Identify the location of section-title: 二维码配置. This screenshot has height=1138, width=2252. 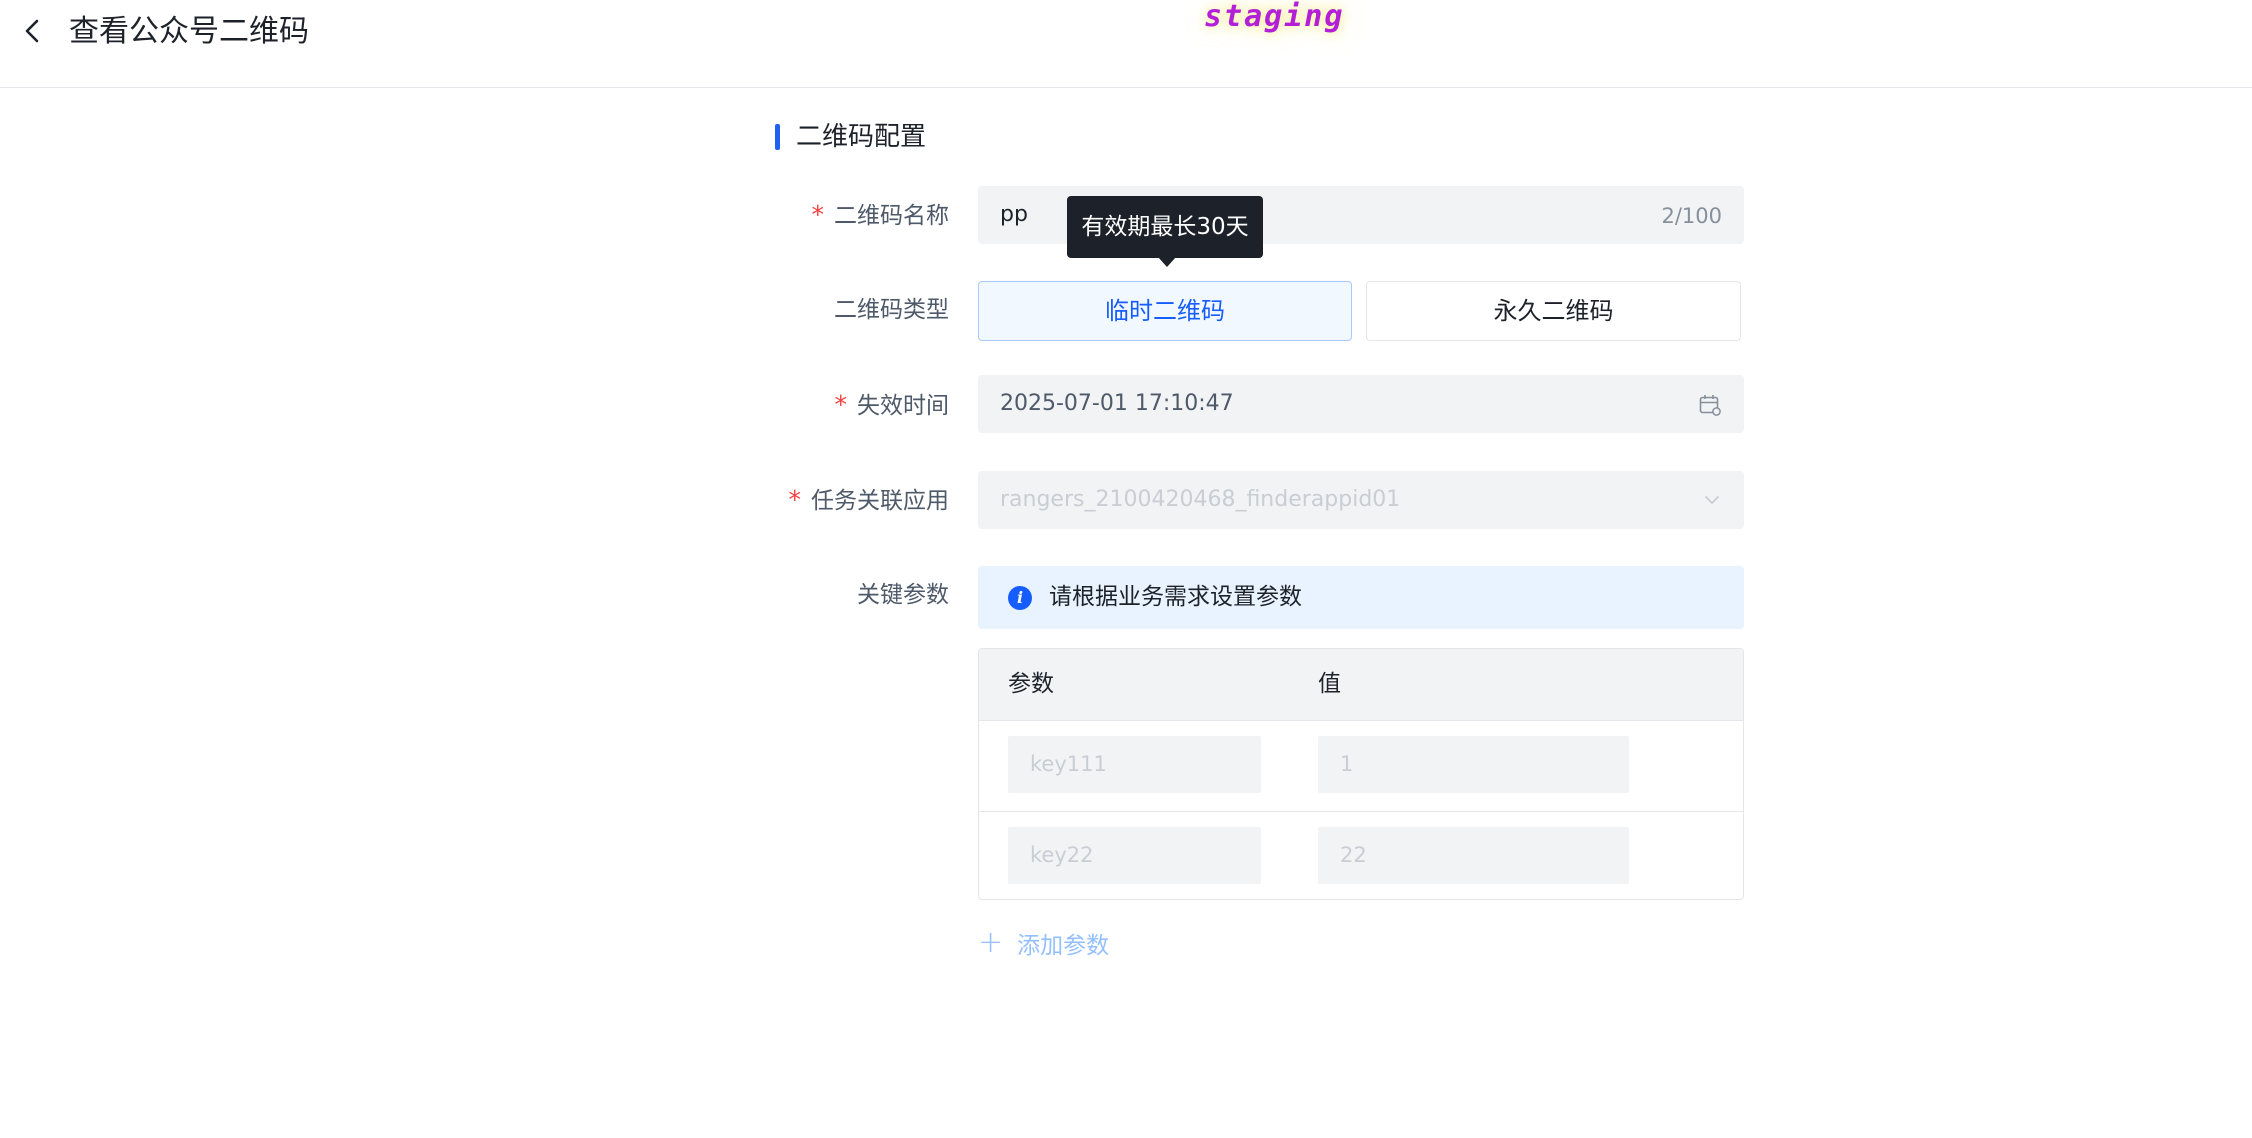
(861, 137).